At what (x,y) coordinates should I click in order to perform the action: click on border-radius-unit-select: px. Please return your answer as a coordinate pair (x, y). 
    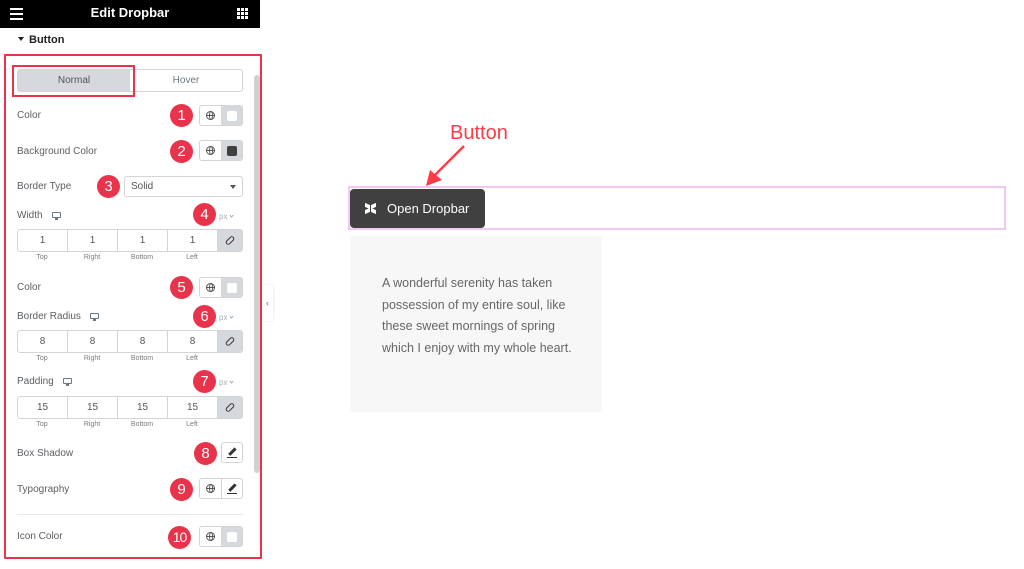
    Looking at the image, I should click on (227, 317).